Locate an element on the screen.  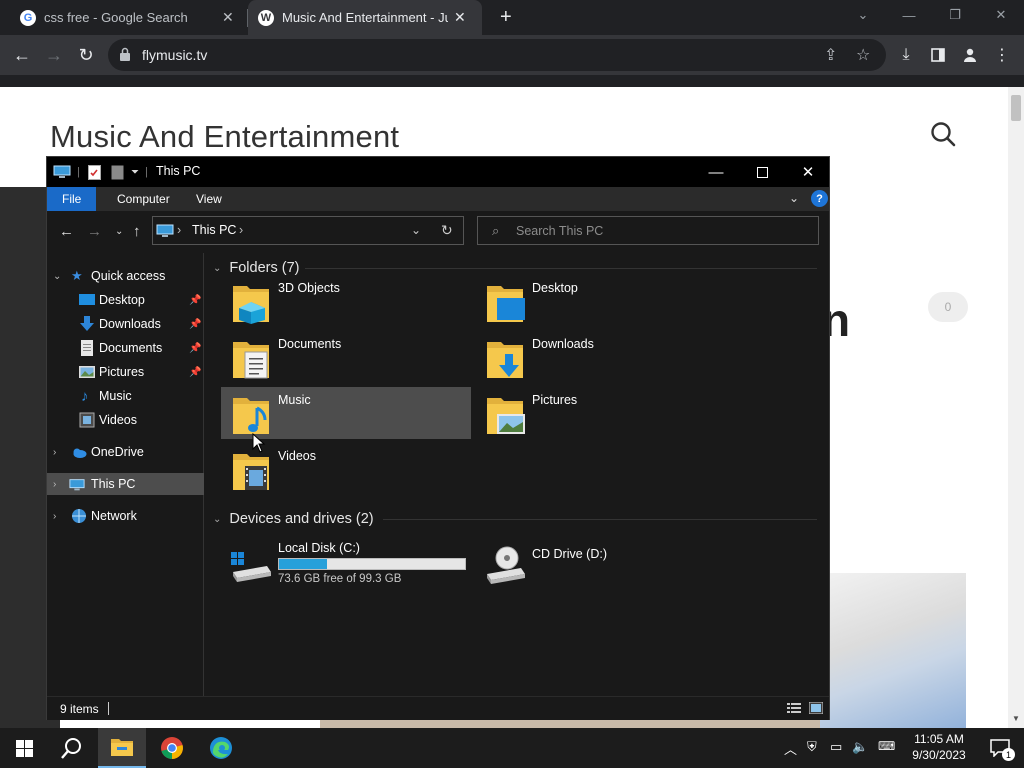
properties-icon is located at coordinates (94, 172).